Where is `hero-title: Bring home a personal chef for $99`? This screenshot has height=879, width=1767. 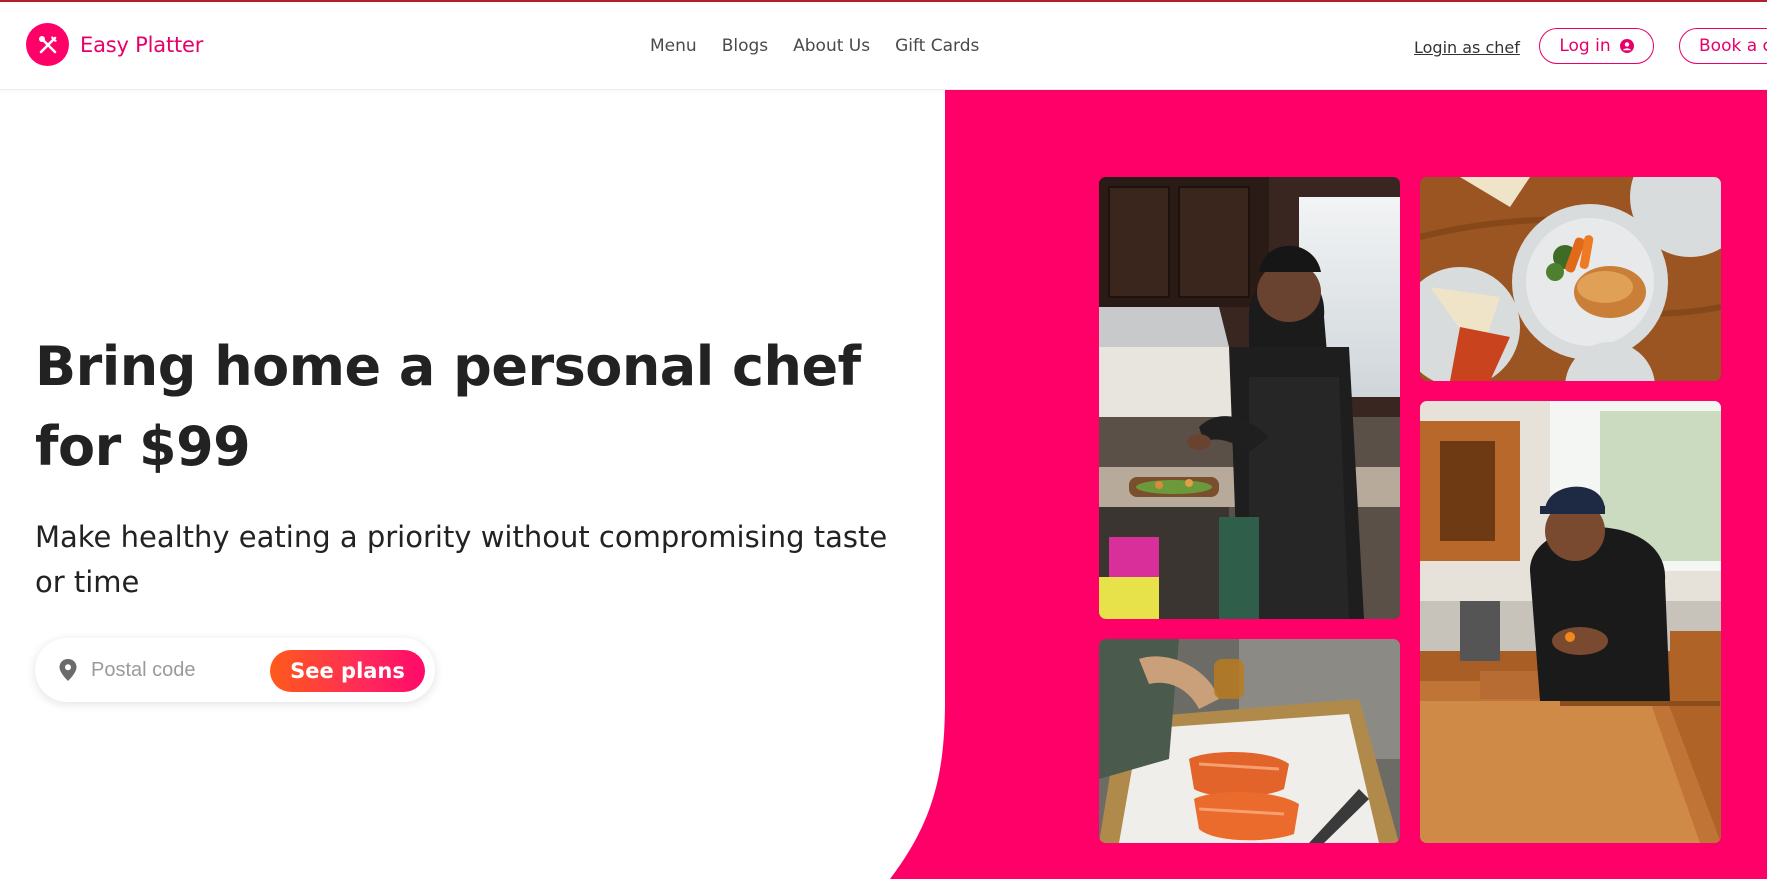
hero-title: Bring home a personal chef for $99 is located at coordinates (448, 406).